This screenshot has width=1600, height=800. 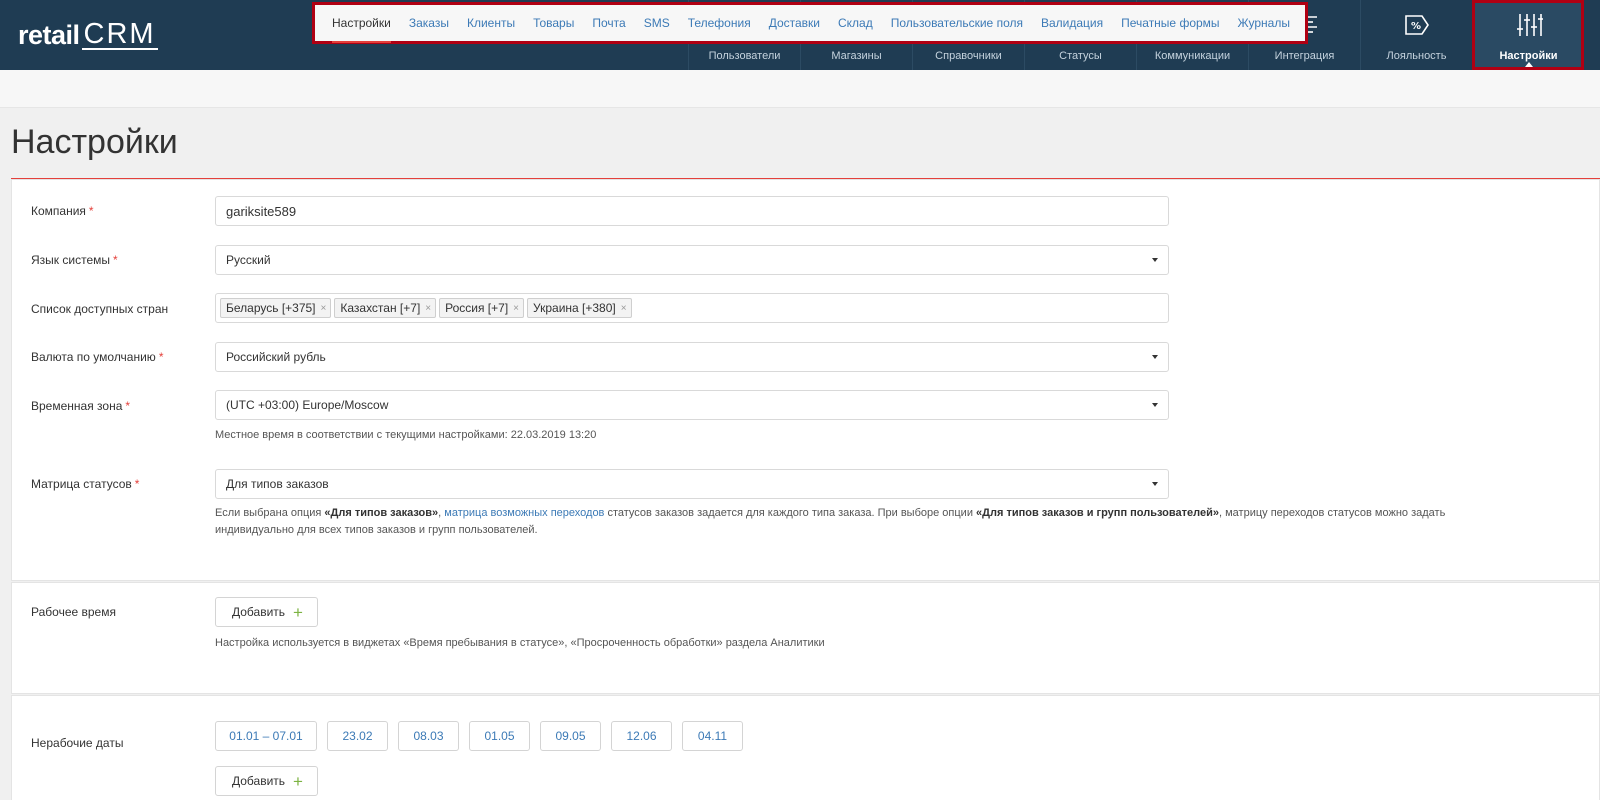 What do you see at coordinates (276, 308) in the screenshot?
I see `country-tag: Беларусь [+375] ×` at bounding box center [276, 308].